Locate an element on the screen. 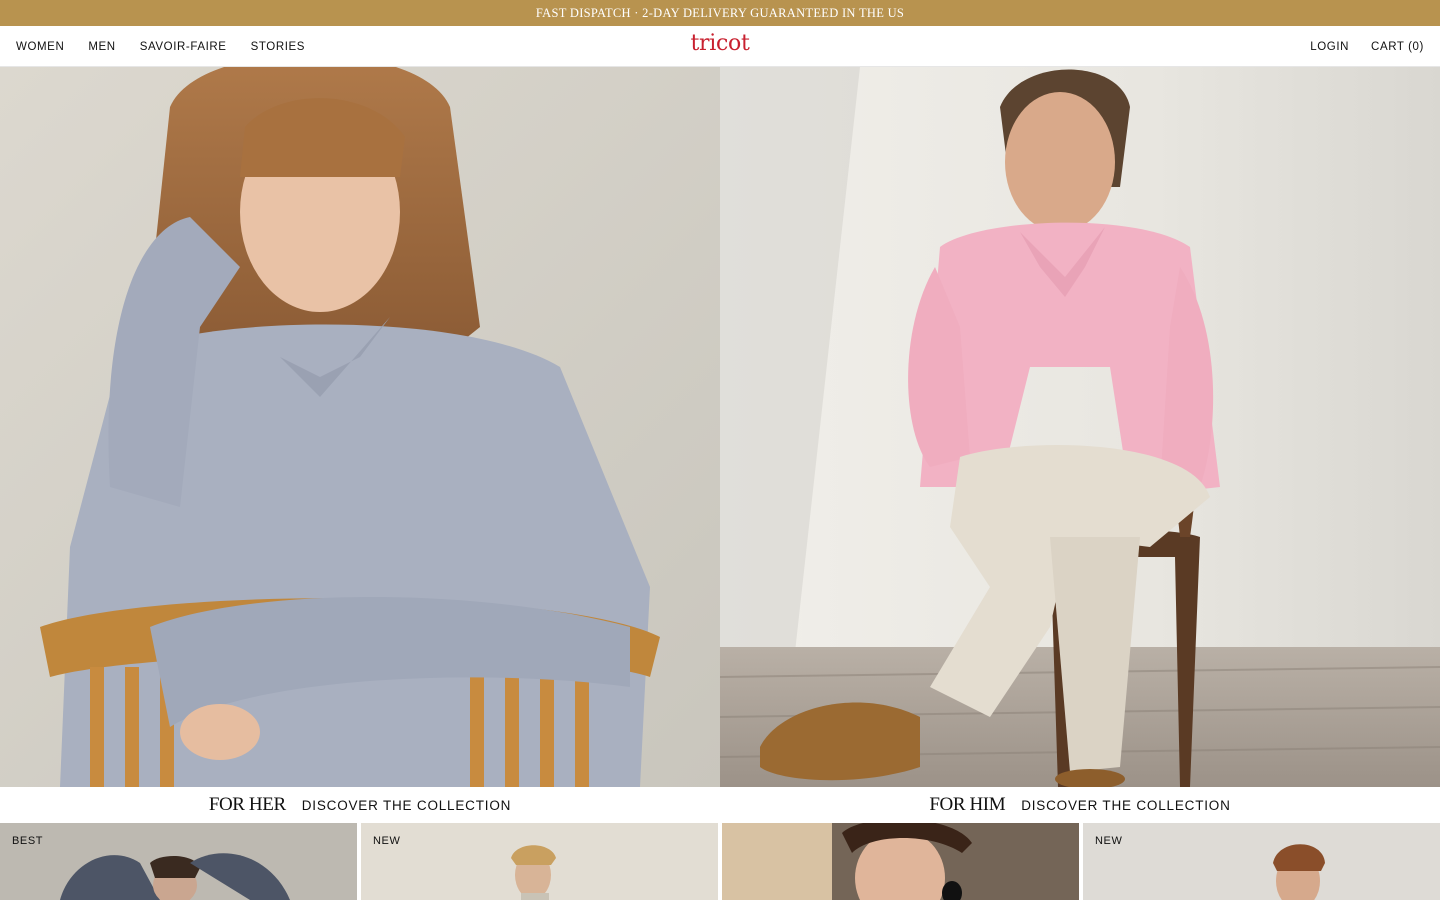  main-nav: WOMEN MEN SAVOIR-FAIRE STORIES is located at coordinates (160, 46).